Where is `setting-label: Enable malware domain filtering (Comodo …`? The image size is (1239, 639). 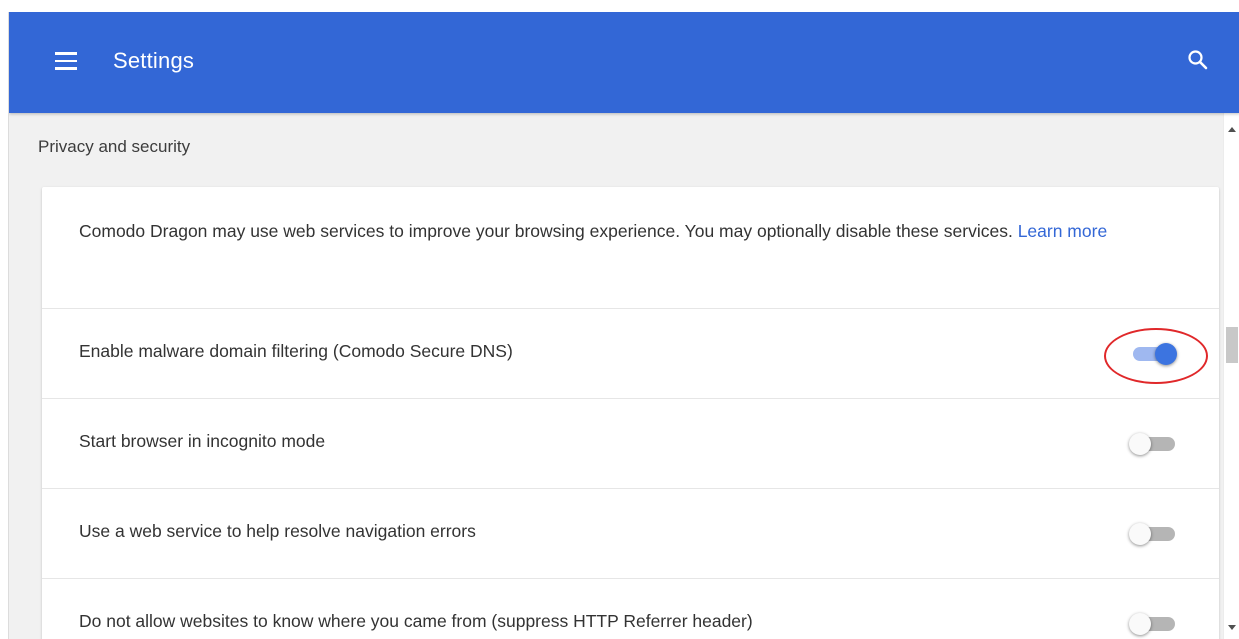 setting-label: Enable malware domain filtering (Comodo … is located at coordinates (296, 351).